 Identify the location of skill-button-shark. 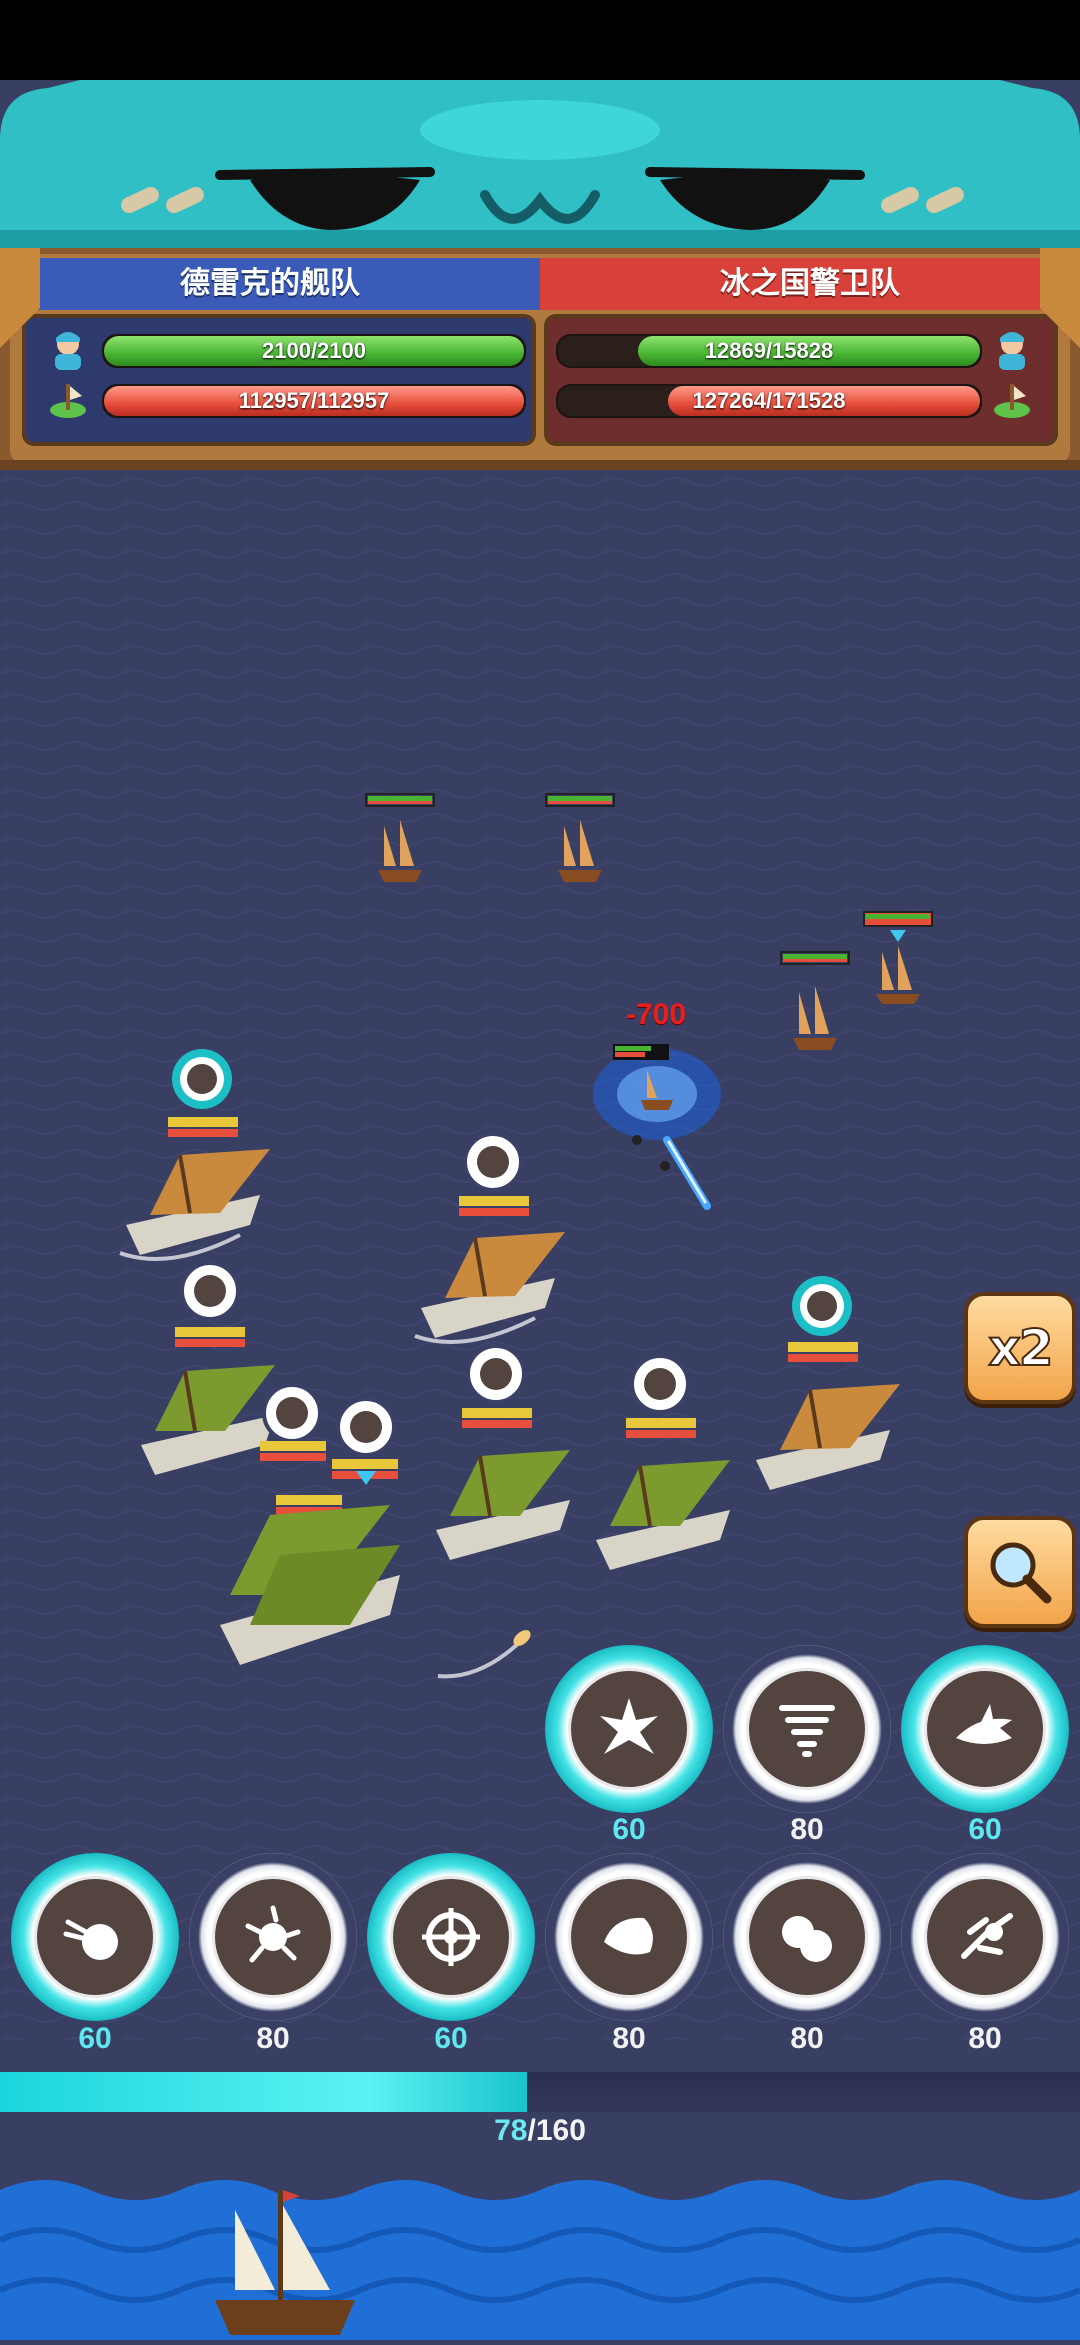
(985, 1729).